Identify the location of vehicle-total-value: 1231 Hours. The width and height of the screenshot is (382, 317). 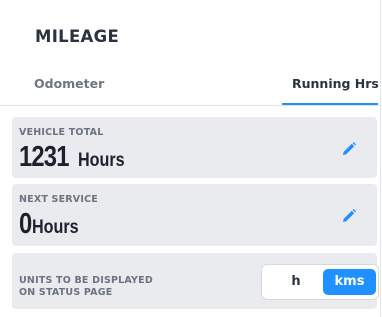
(75, 157).